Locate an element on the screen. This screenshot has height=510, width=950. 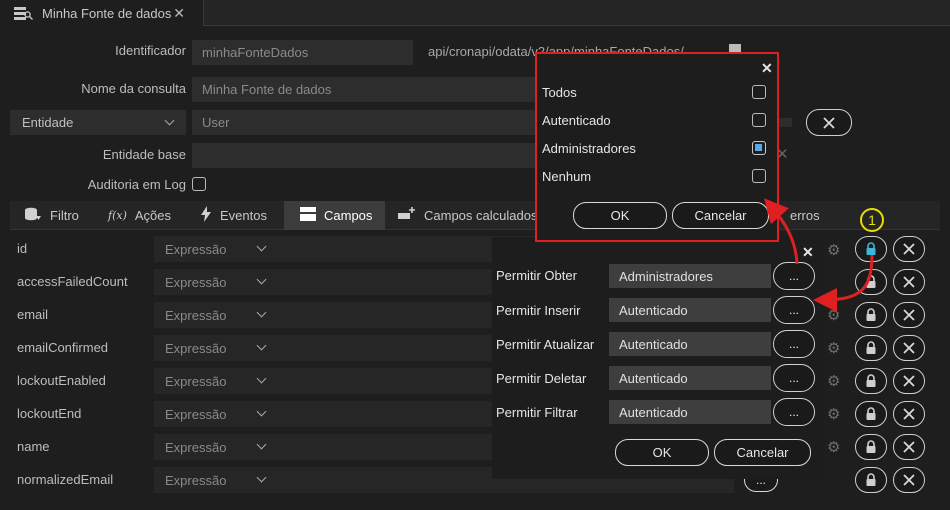
annotation-arrows is located at coordinates (819, 255).